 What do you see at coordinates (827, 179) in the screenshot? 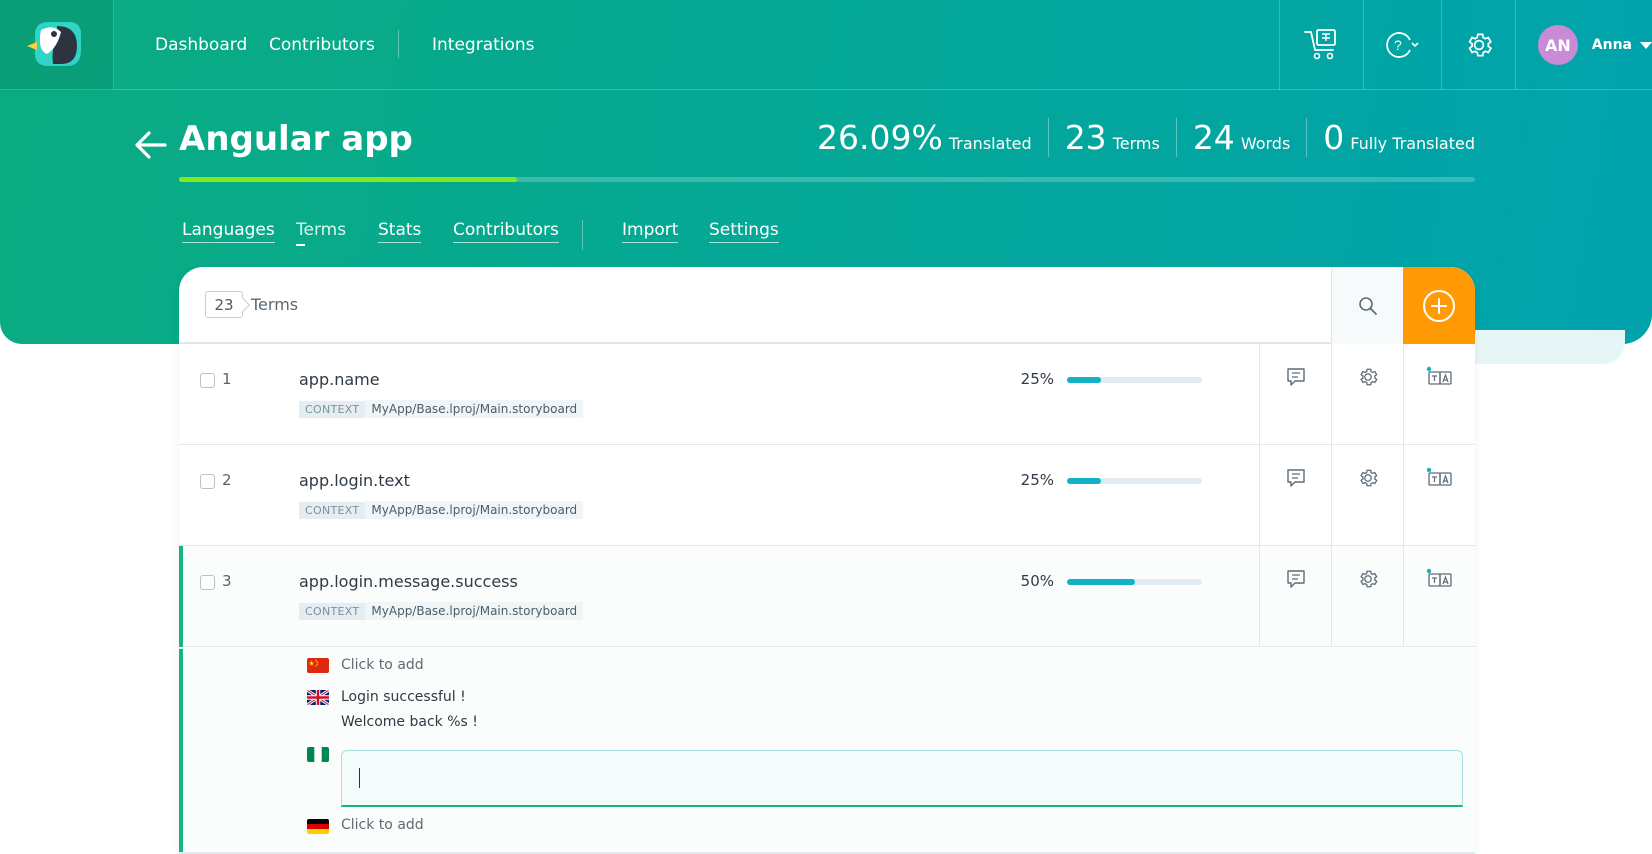
I see `project-progress-bar` at bounding box center [827, 179].